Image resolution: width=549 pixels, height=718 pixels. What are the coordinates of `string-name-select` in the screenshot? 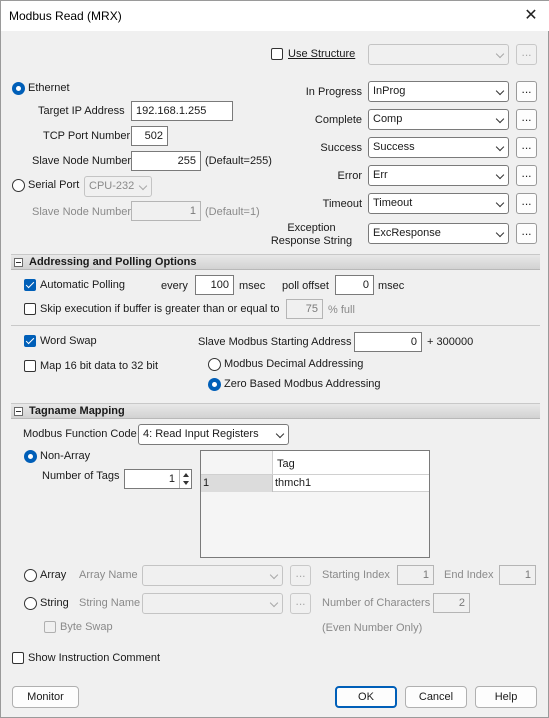 It's located at (212, 603).